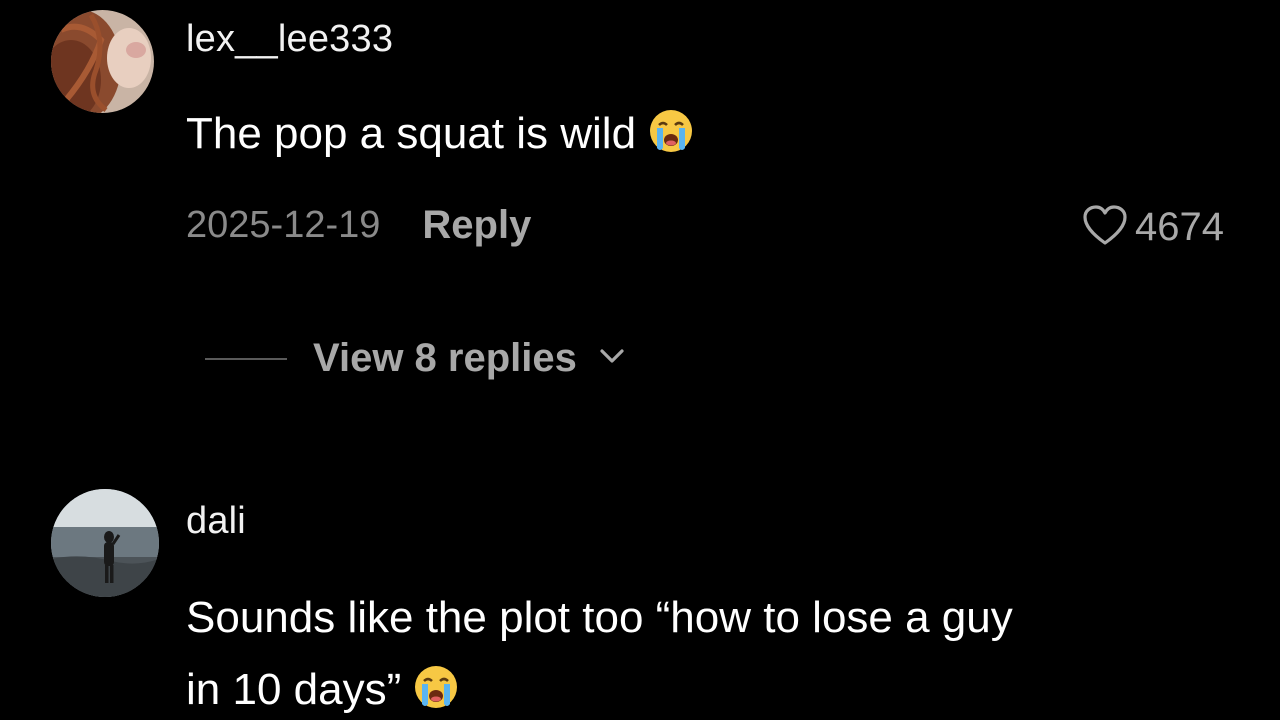  What do you see at coordinates (440, 137) in the screenshot?
I see `comment-text: The pop a squat is wild` at bounding box center [440, 137].